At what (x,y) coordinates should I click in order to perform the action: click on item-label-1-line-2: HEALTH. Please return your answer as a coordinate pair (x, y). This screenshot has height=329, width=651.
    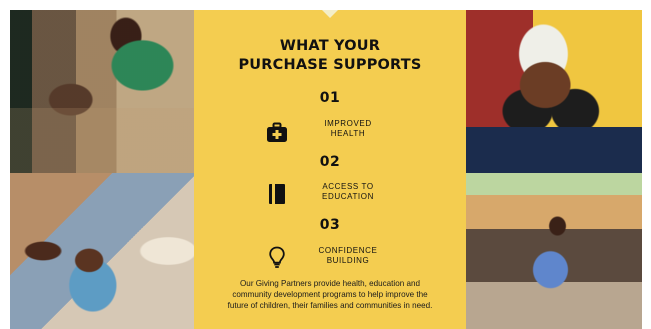
    Looking at the image, I should click on (348, 133).